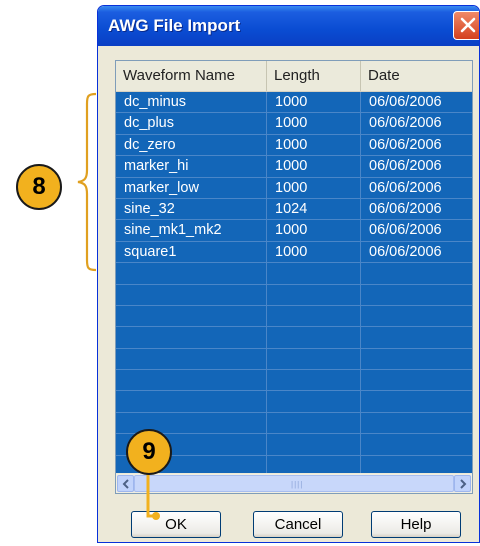 The height and width of the screenshot is (546, 480). I want to click on scroll-thumb: ||||, so click(294, 483).